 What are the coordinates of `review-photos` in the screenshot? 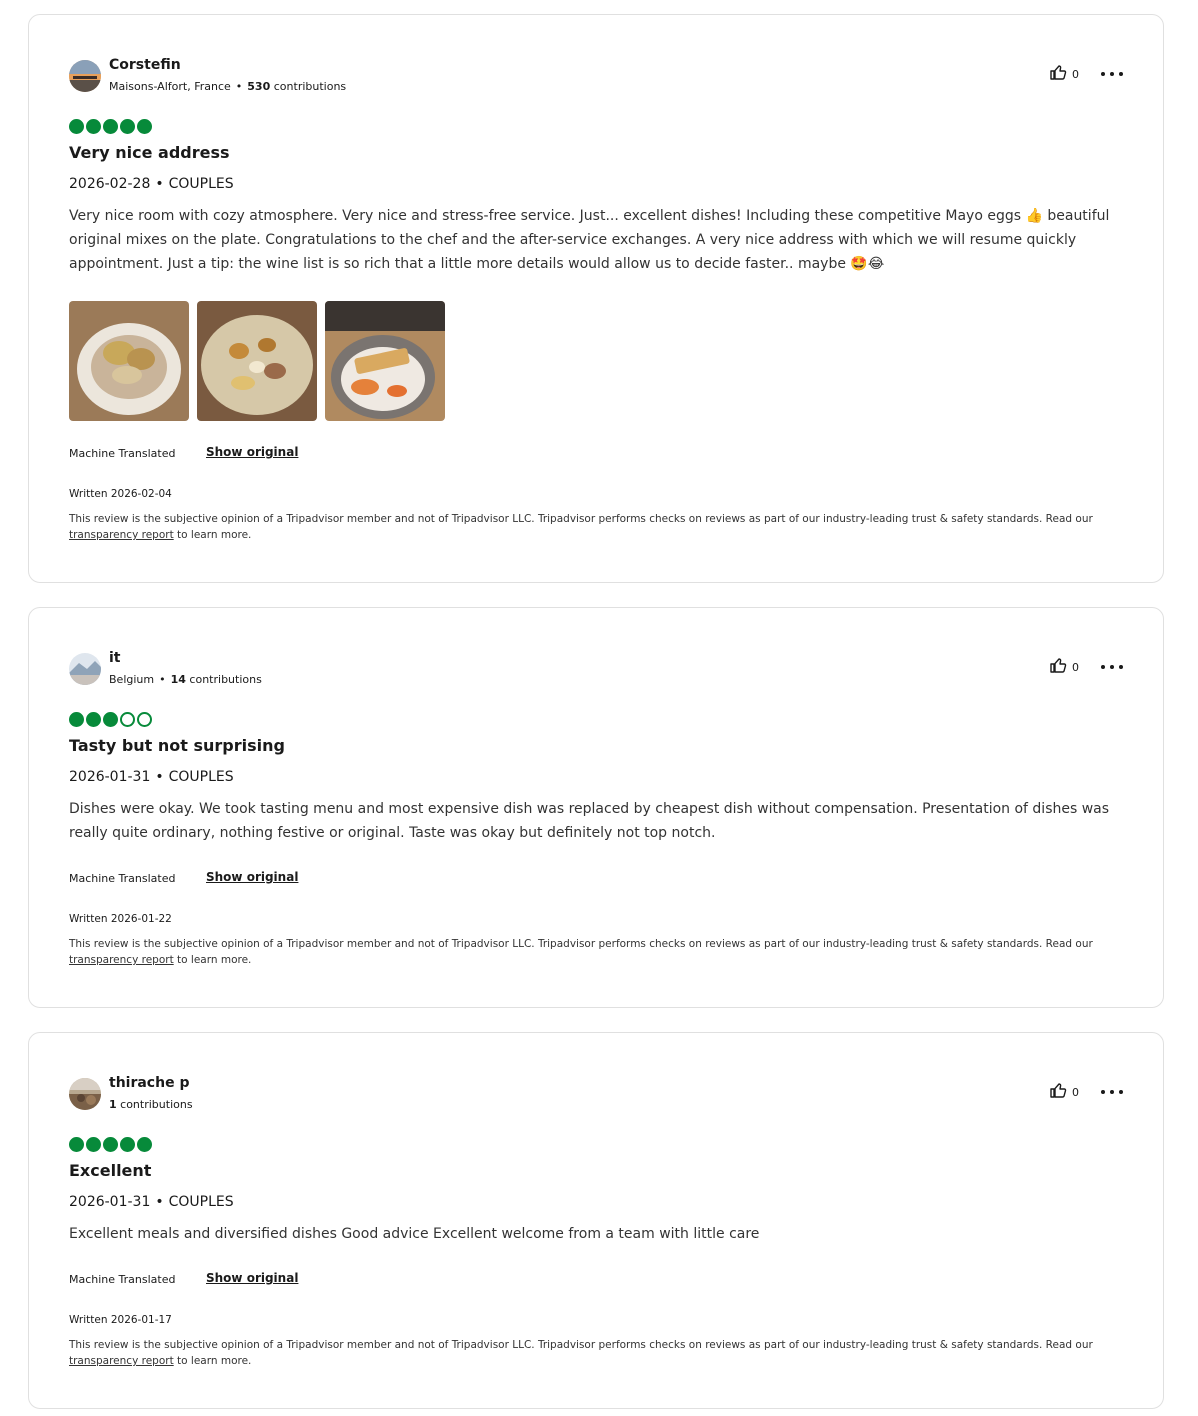 It's located at (261, 361).